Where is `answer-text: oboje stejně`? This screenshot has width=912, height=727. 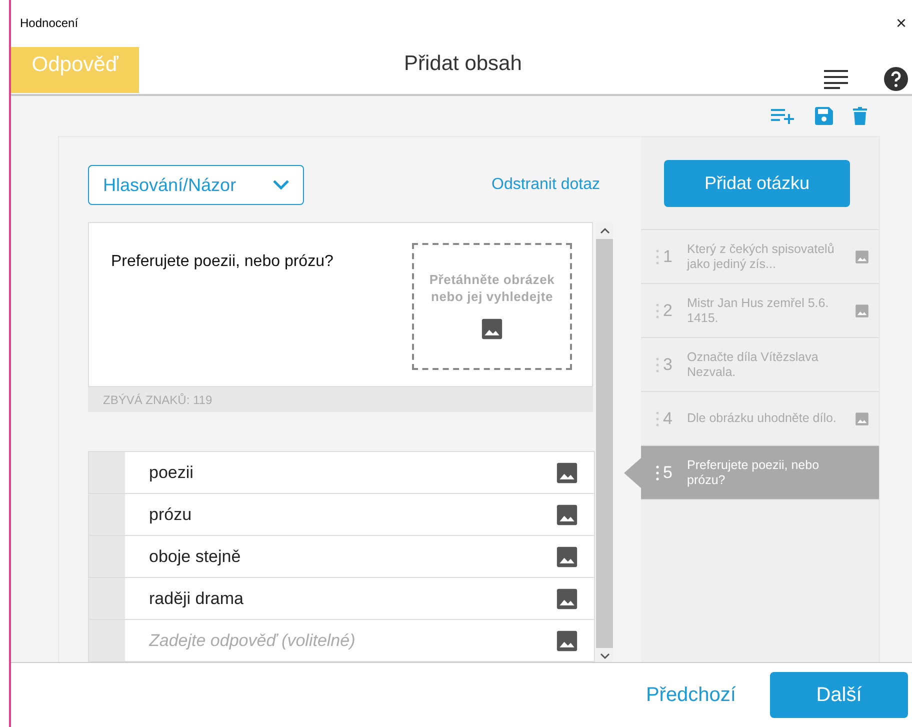
answer-text: oboje stejně is located at coordinates (195, 556).